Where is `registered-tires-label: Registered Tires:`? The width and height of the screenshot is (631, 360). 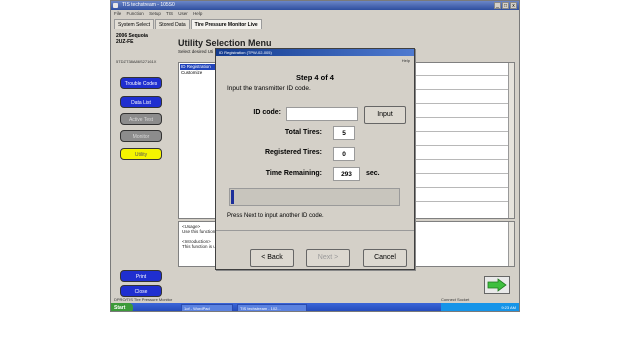 registered-tires-label: Registered Tires: is located at coordinates (293, 152).